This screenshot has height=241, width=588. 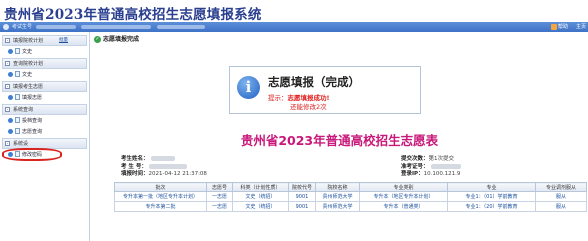 I want to click on table-cell: 专业1：（20）学前教育, so click(x=491, y=206).